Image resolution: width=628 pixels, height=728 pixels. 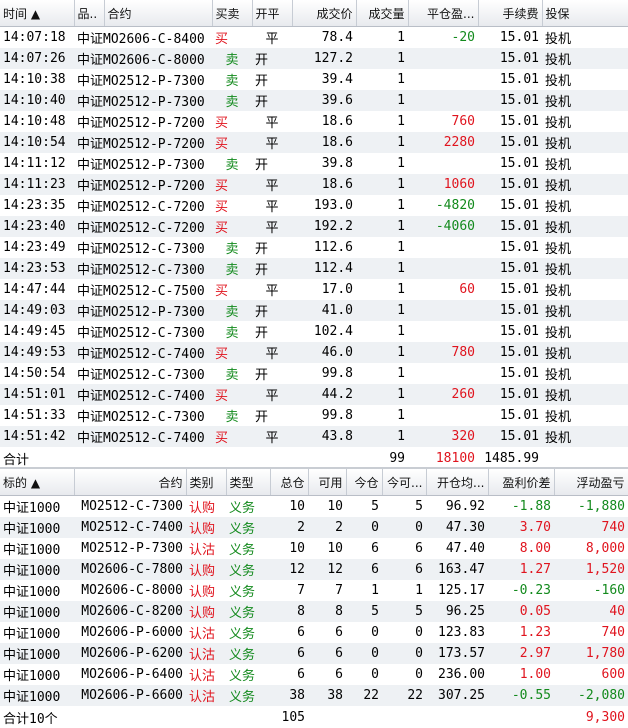 I want to click on position-today: 0, so click(x=375, y=632).